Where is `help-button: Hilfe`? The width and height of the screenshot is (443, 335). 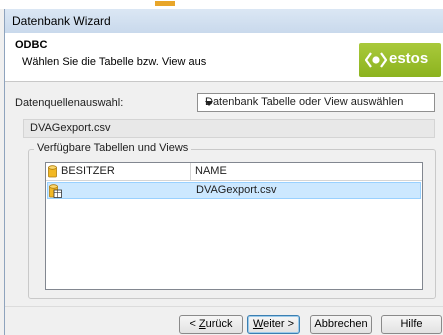 help-button: Hilfe is located at coordinates (411, 324).